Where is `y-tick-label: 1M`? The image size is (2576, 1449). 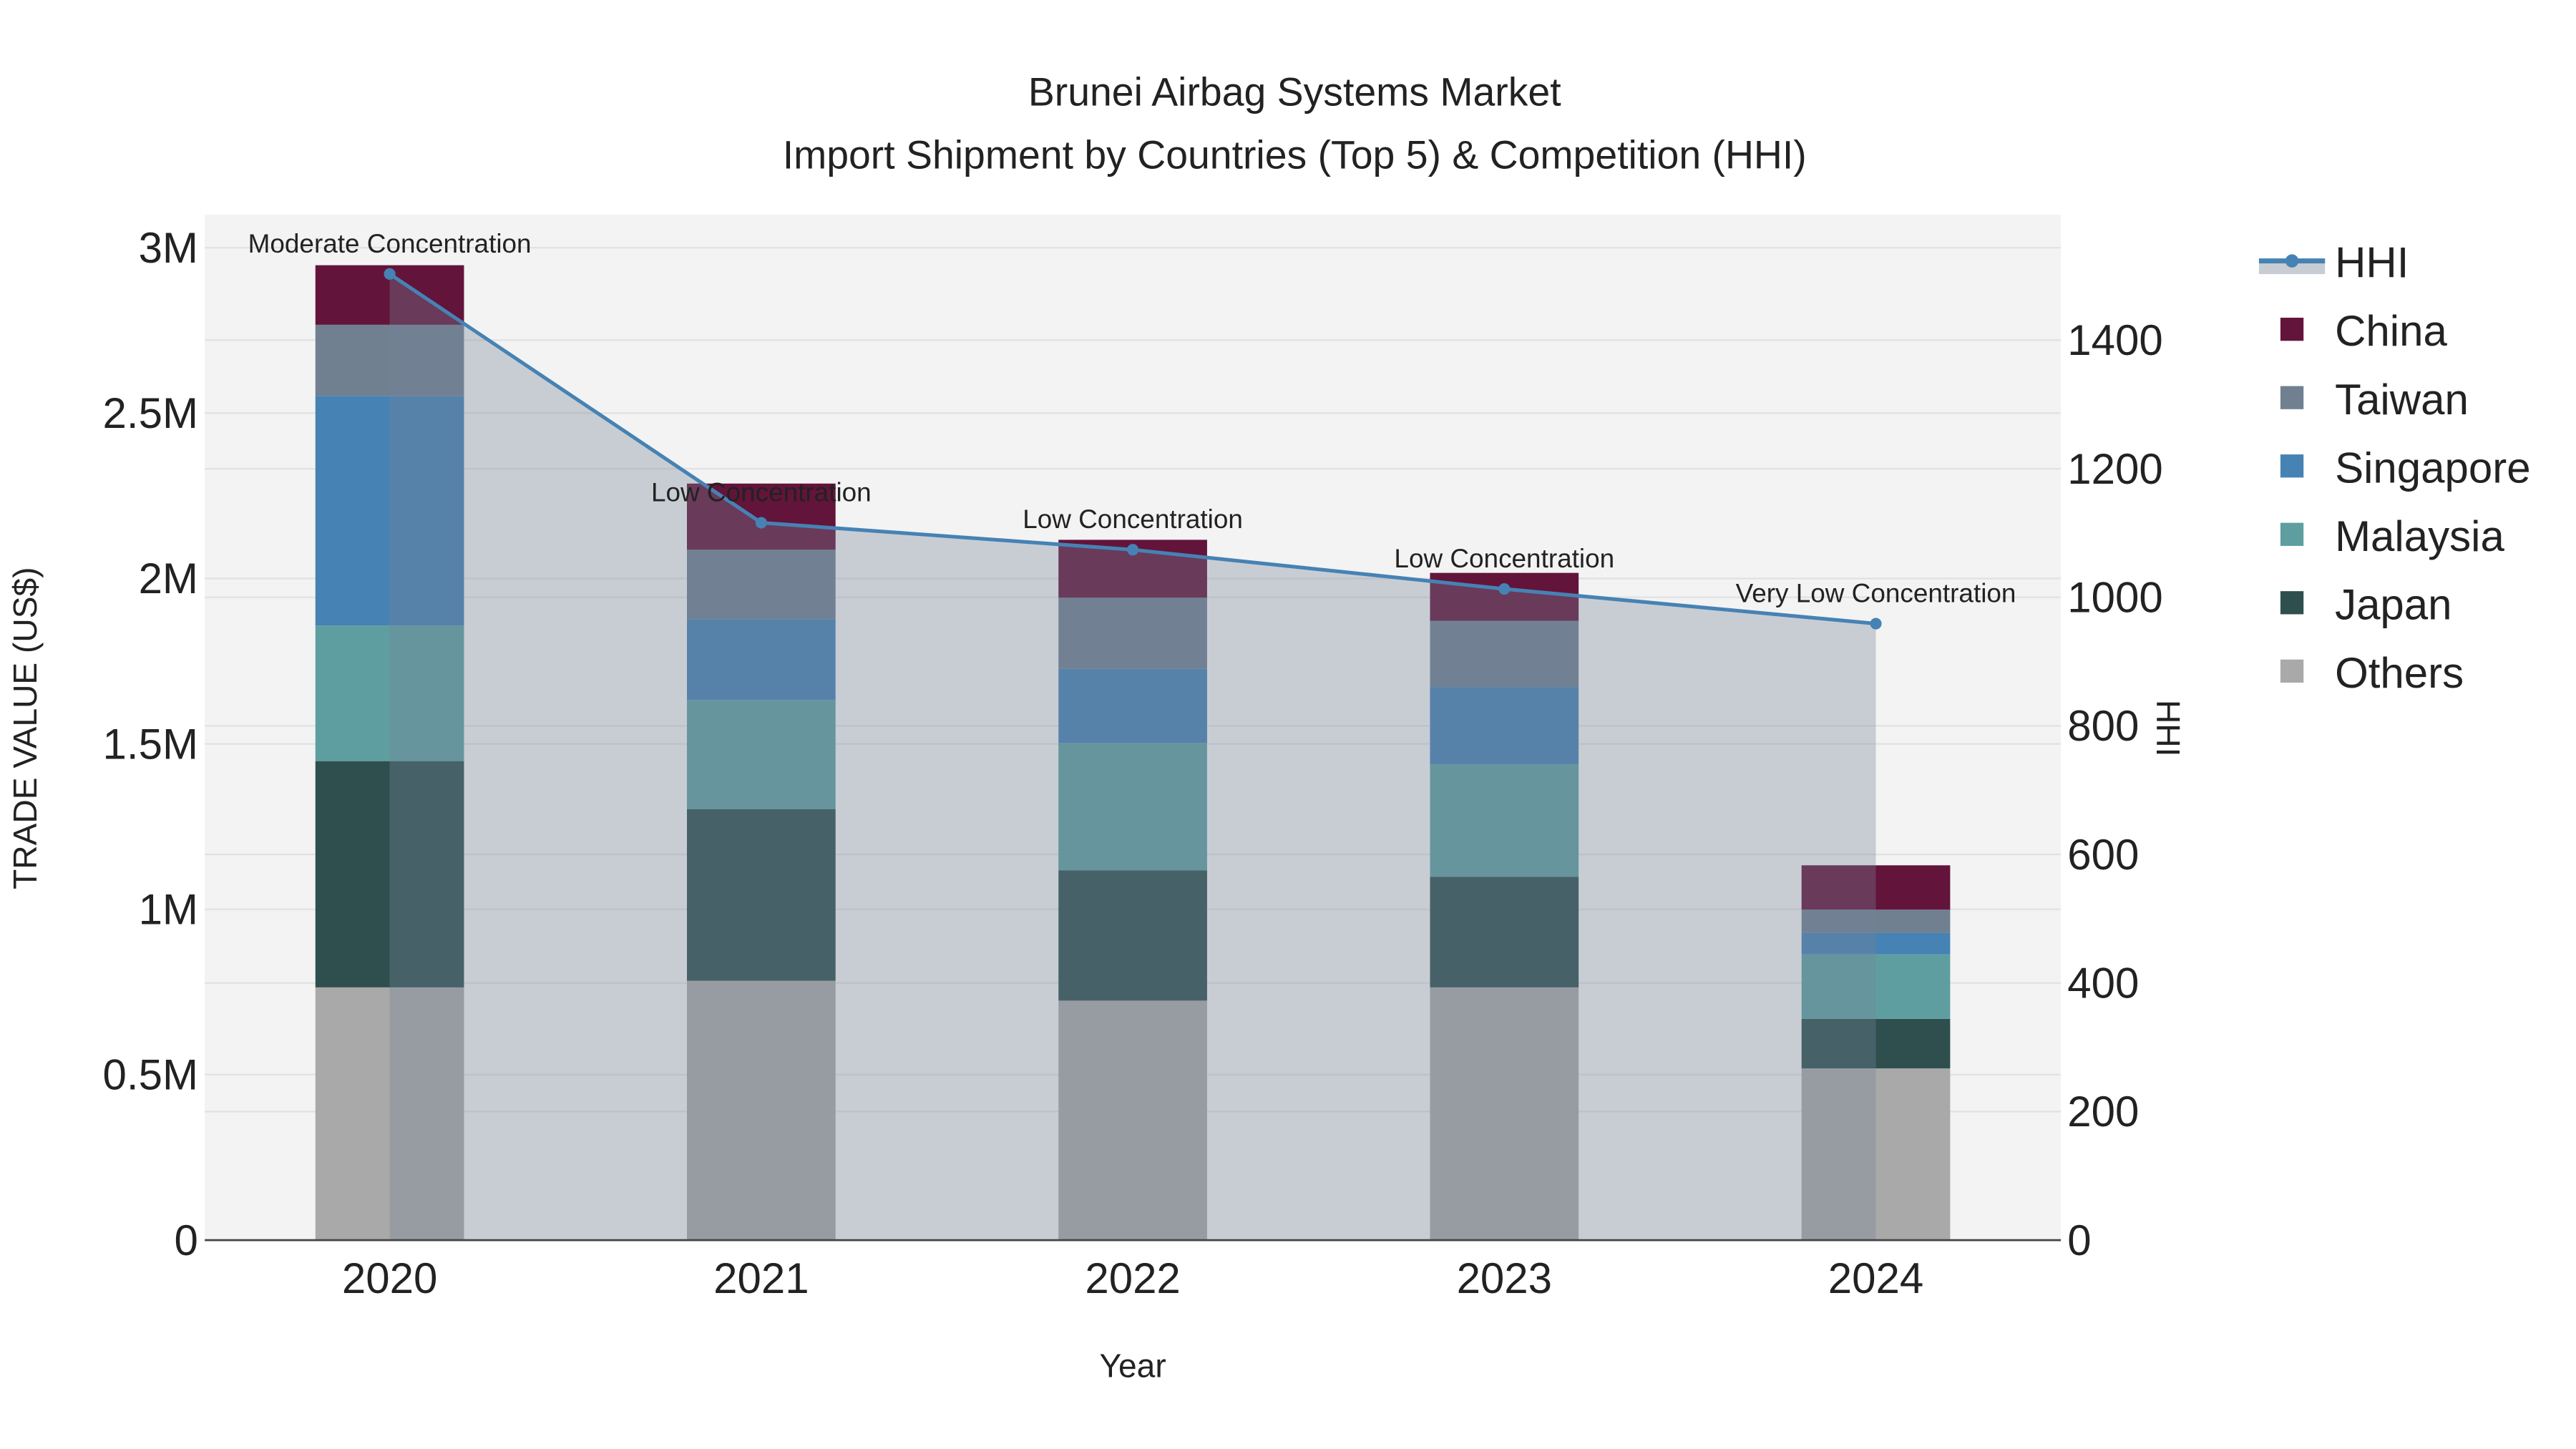
y-tick-label: 1M is located at coordinates (168, 910).